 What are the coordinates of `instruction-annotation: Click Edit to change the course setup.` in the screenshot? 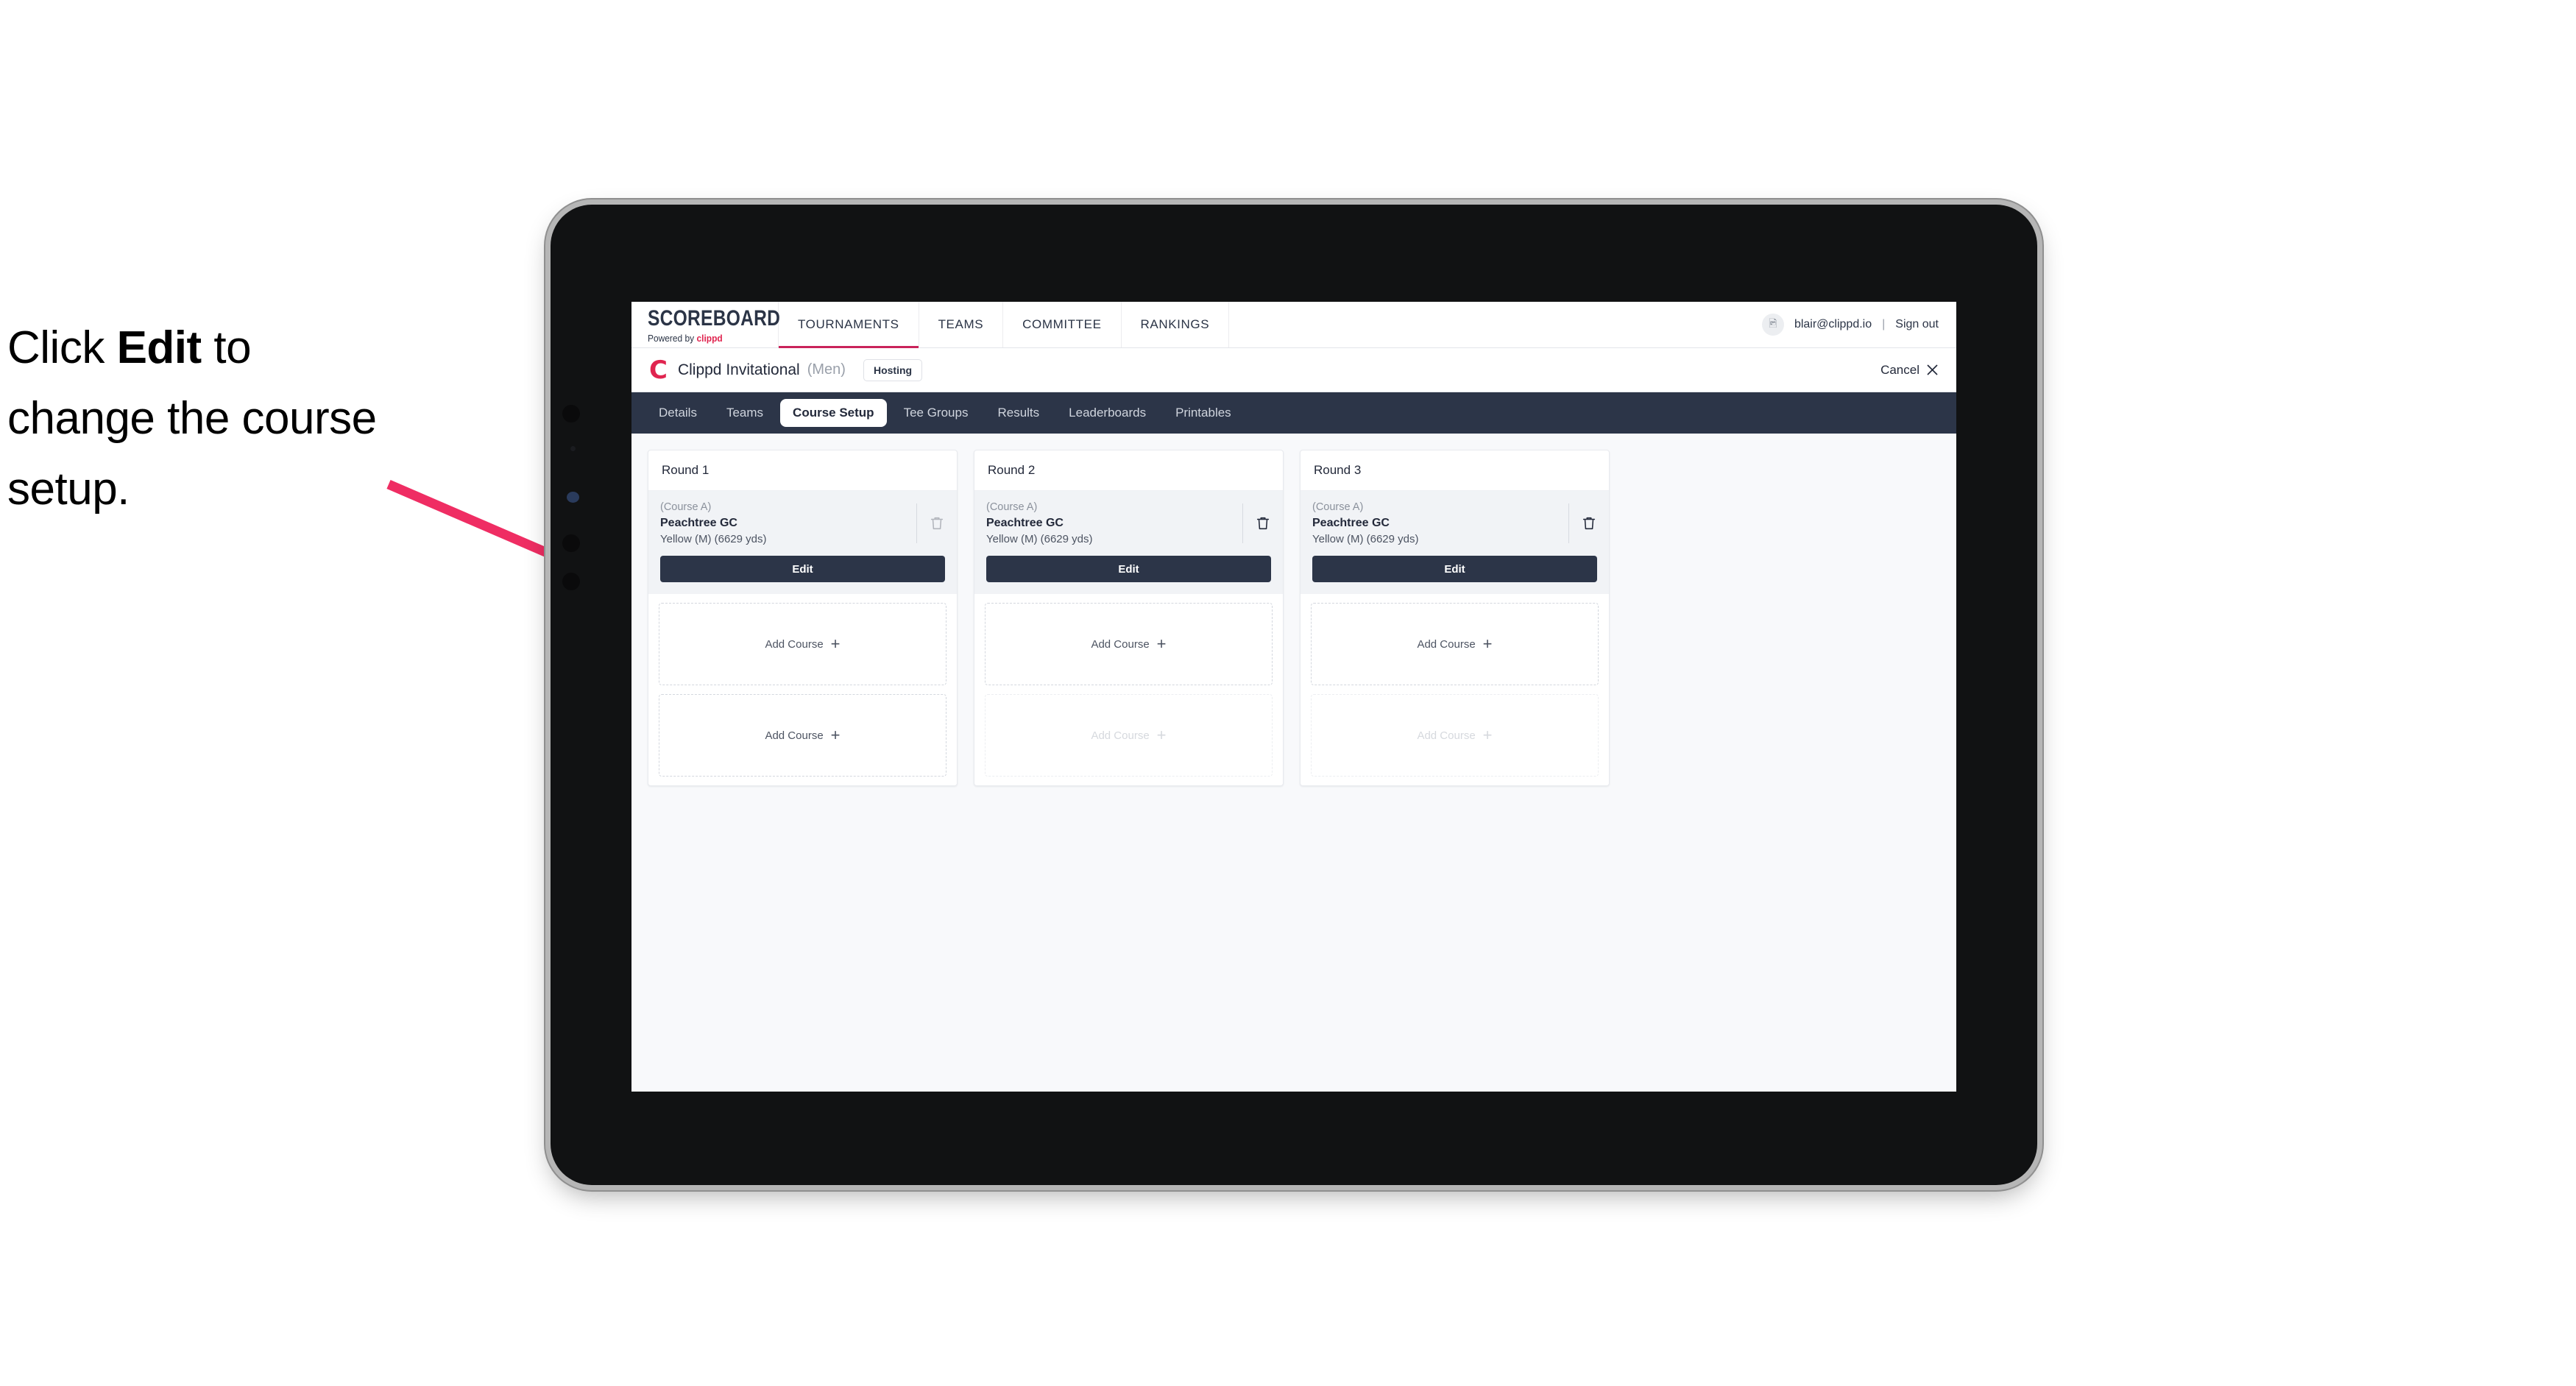 It's located at (198, 419).